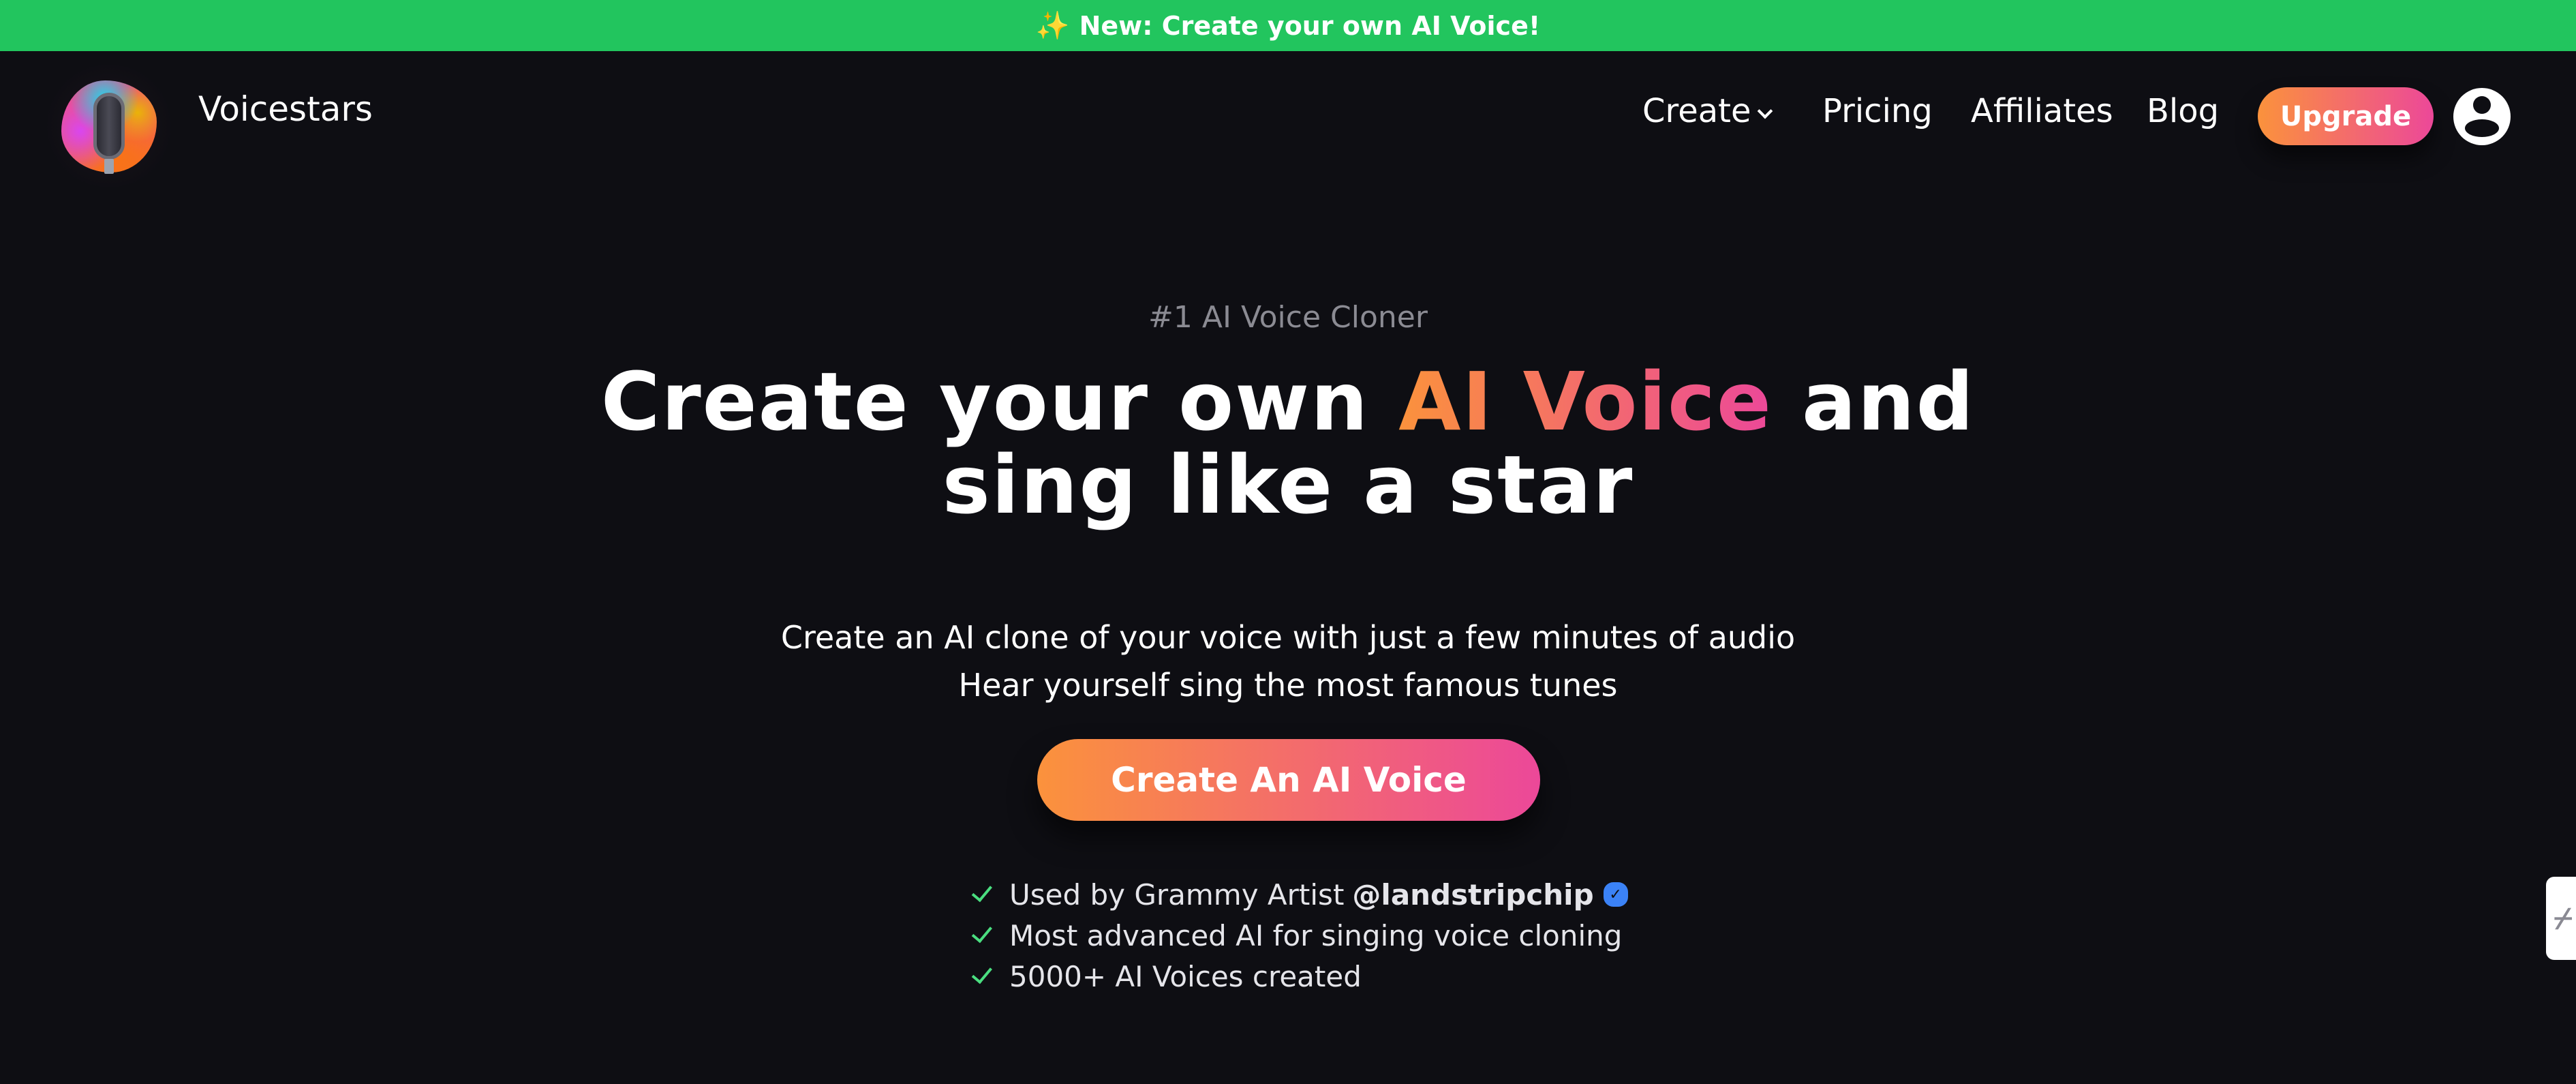 The height and width of the screenshot is (1084, 2576). I want to click on banner-text: New: Create your own AI Voice!, so click(1310, 25).